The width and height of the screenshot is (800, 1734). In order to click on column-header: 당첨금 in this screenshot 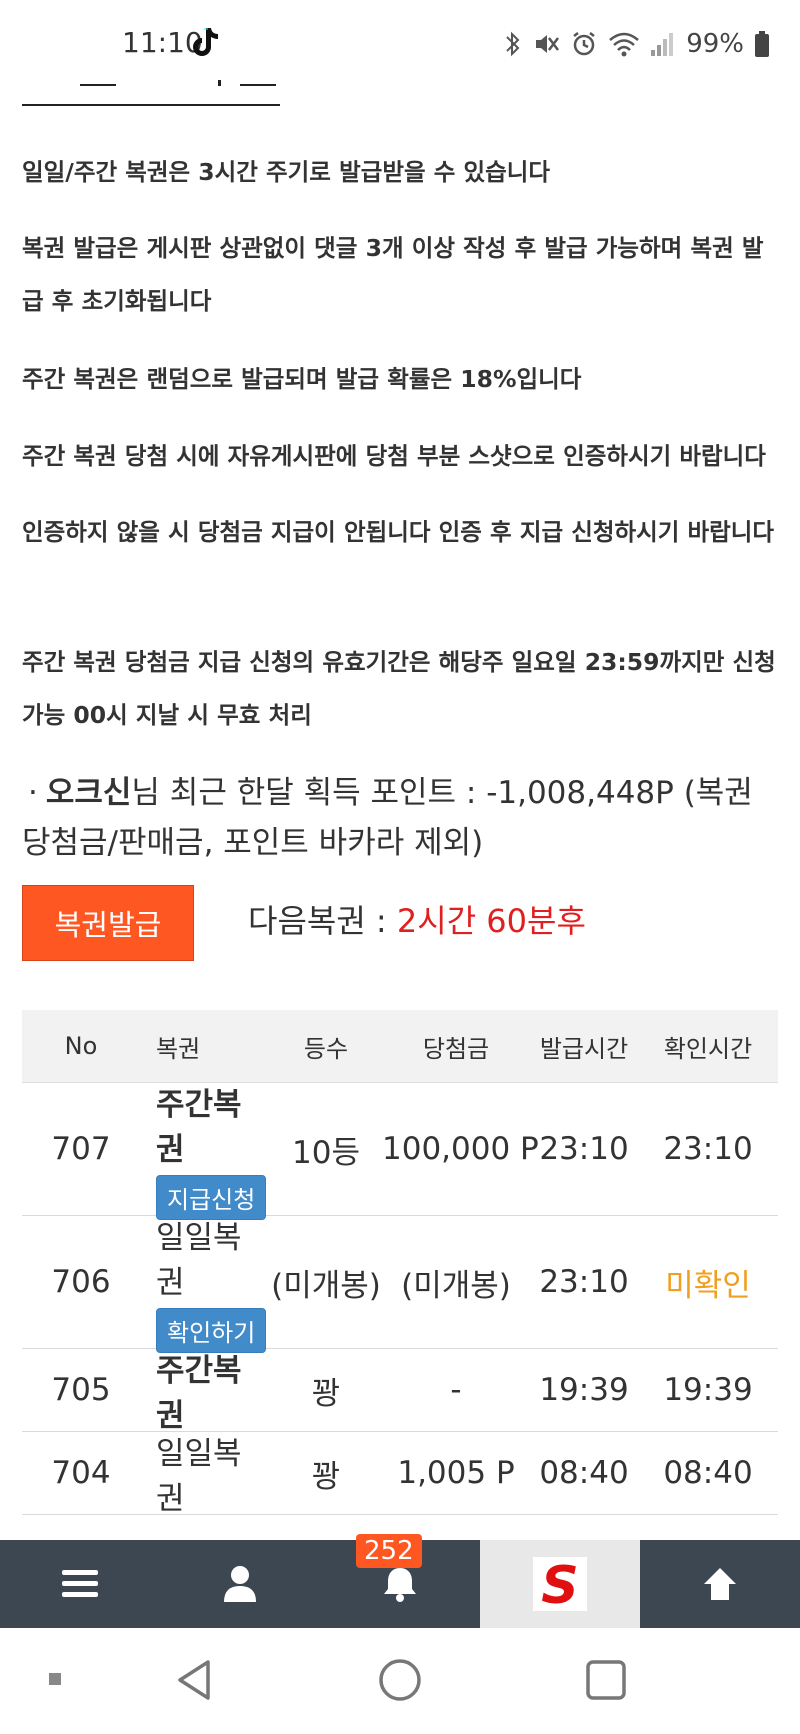, I will do `click(456, 1048)`.